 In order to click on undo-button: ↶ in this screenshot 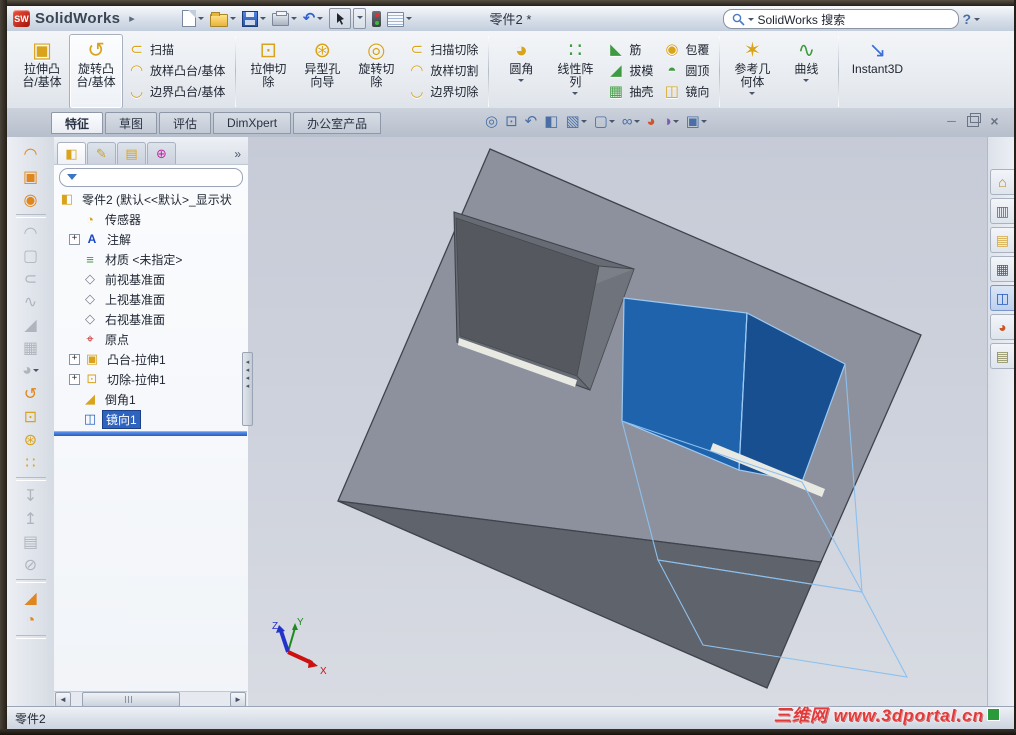, I will do `click(313, 18)`.